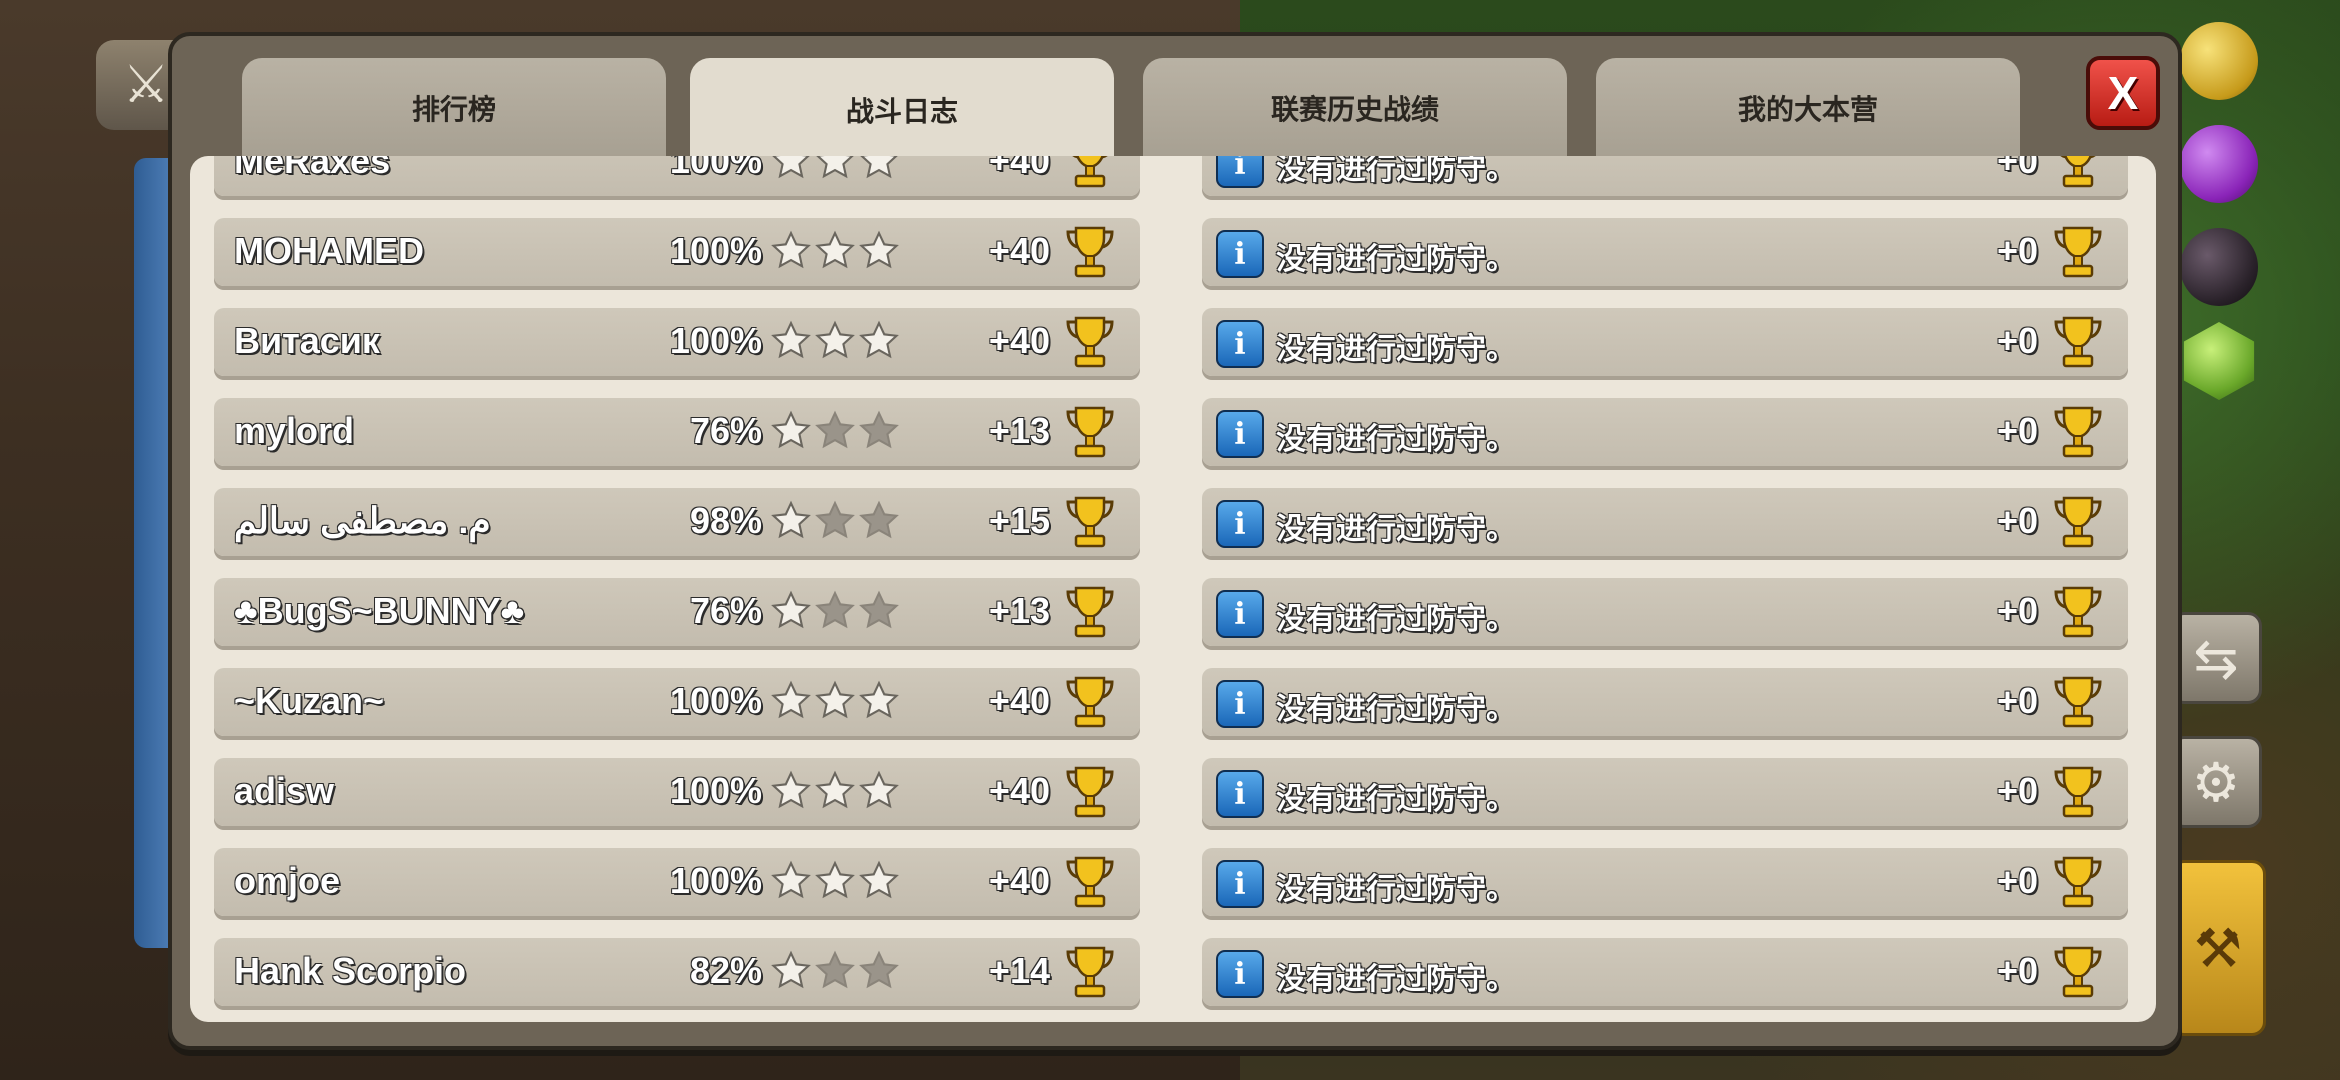 The height and width of the screenshot is (1080, 2340). What do you see at coordinates (2219, 267) in the screenshot?
I see `dark-elixir-resource-icon` at bounding box center [2219, 267].